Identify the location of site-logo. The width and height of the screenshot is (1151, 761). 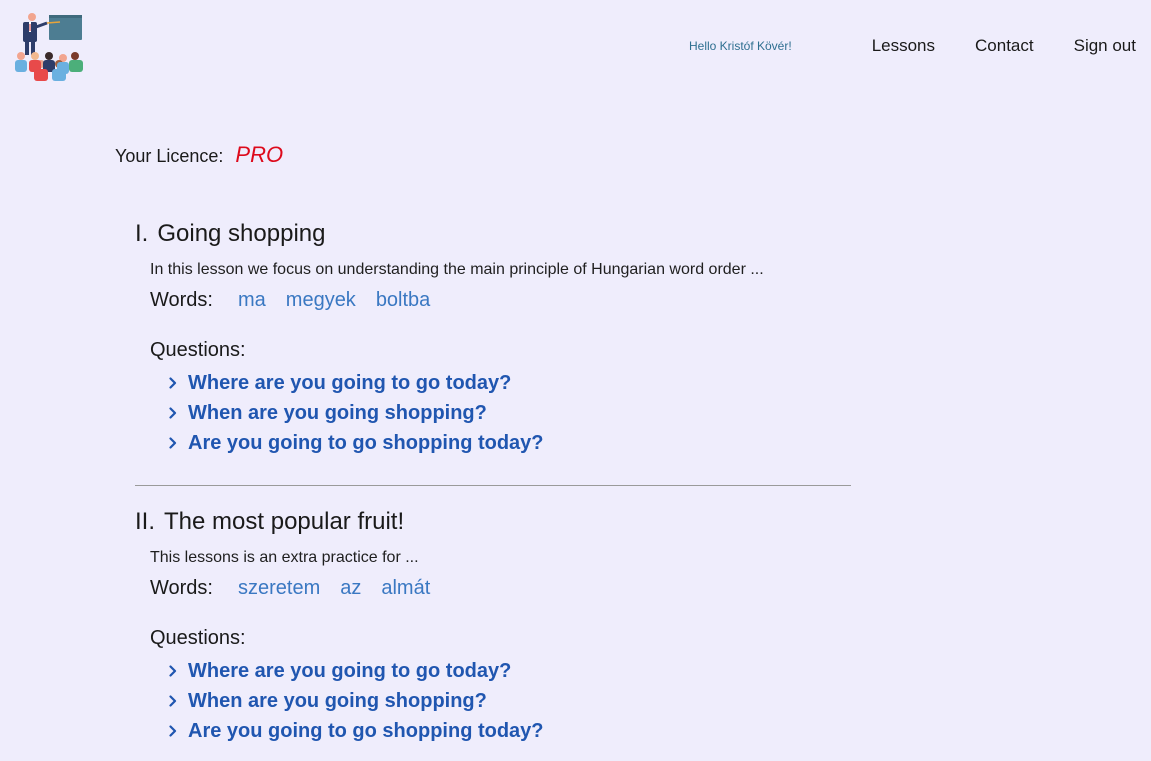
(50, 48).